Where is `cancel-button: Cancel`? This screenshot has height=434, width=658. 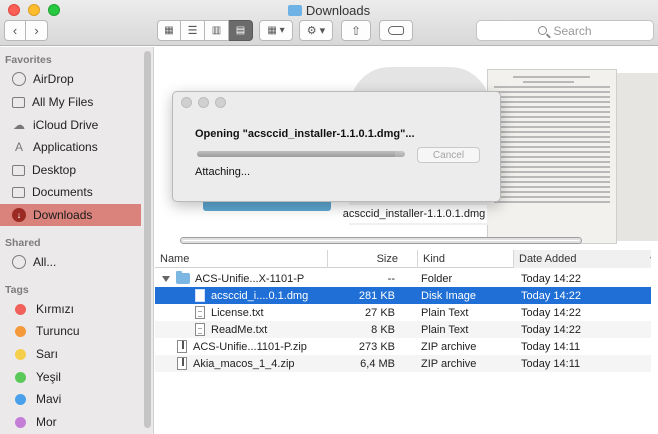 cancel-button: Cancel is located at coordinates (448, 155).